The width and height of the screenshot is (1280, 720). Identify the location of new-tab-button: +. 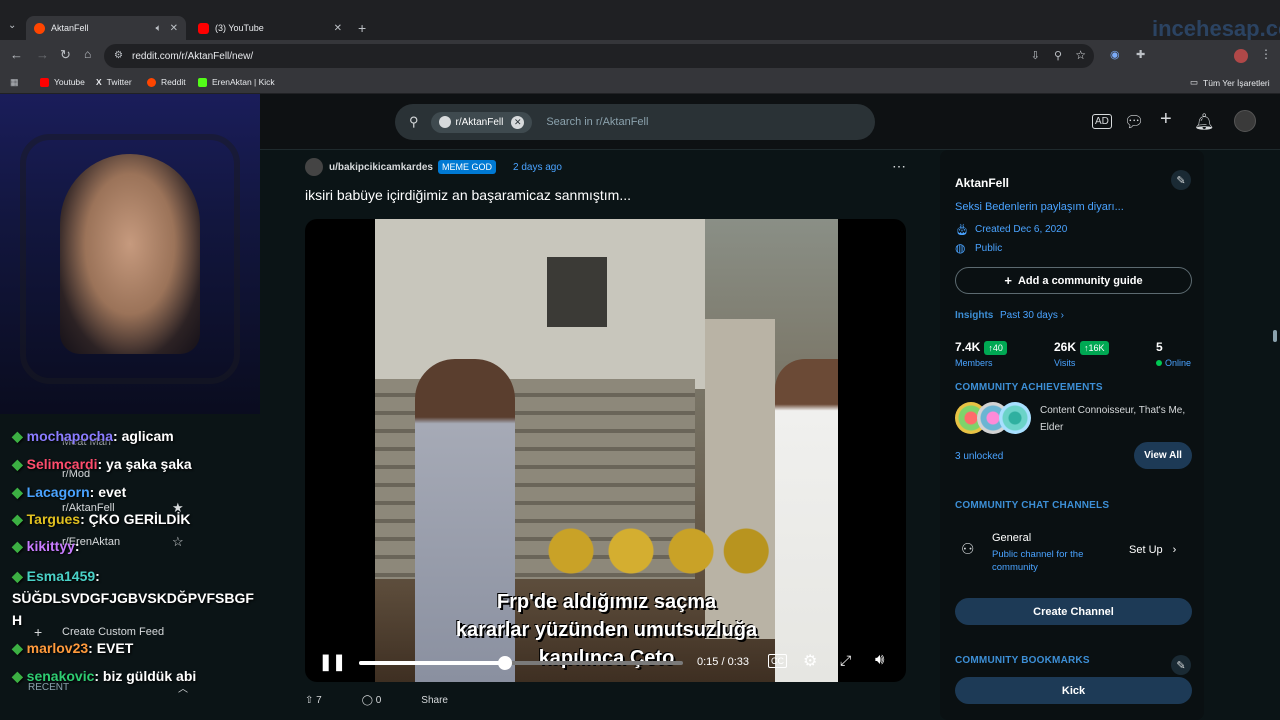
(362, 28).